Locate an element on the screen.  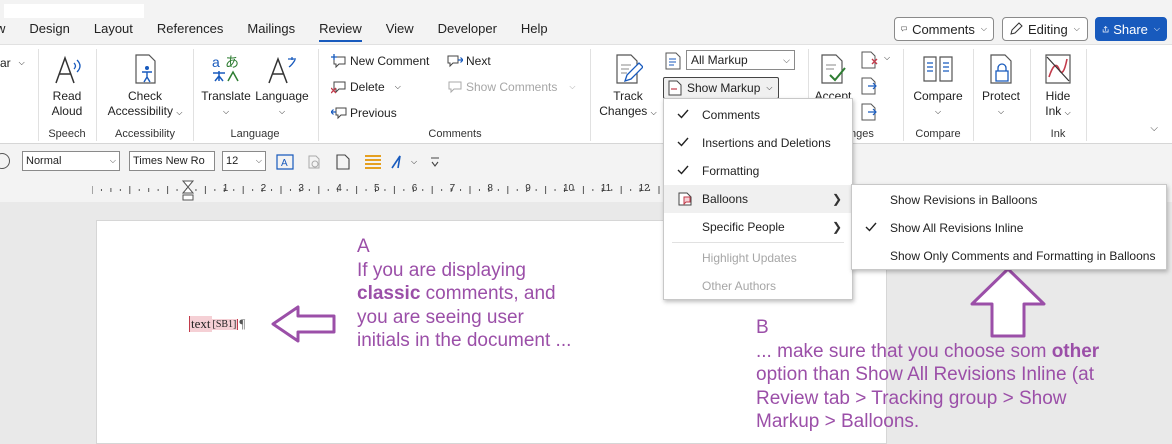
previous-change-icon is located at coordinates (871, 87).